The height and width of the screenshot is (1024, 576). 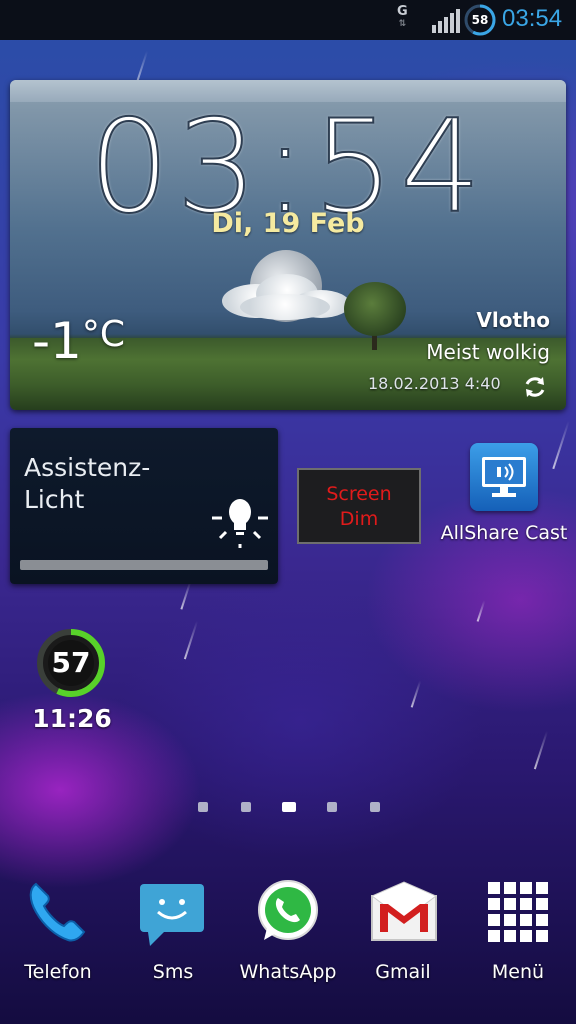 What do you see at coordinates (402, 11) in the screenshot?
I see `network-type-label: G` at bounding box center [402, 11].